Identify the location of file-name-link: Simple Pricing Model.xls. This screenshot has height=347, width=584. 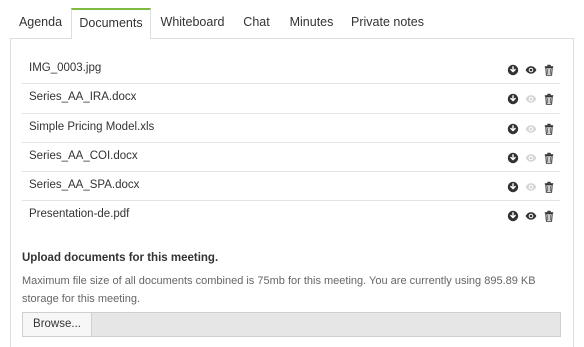
(91, 127).